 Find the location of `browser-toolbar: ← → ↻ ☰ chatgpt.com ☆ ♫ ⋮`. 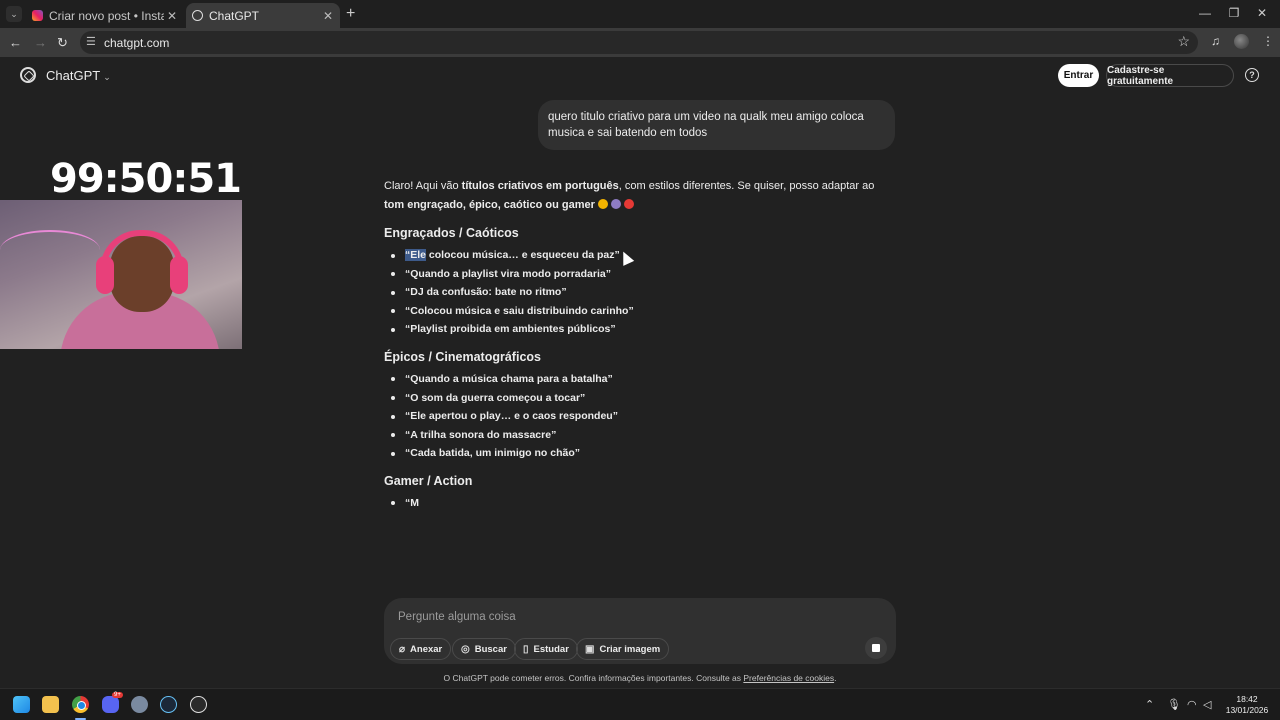

browser-toolbar: ← → ↻ ☰ chatgpt.com ☆ ♫ ⋮ is located at coordinates (640, 42).